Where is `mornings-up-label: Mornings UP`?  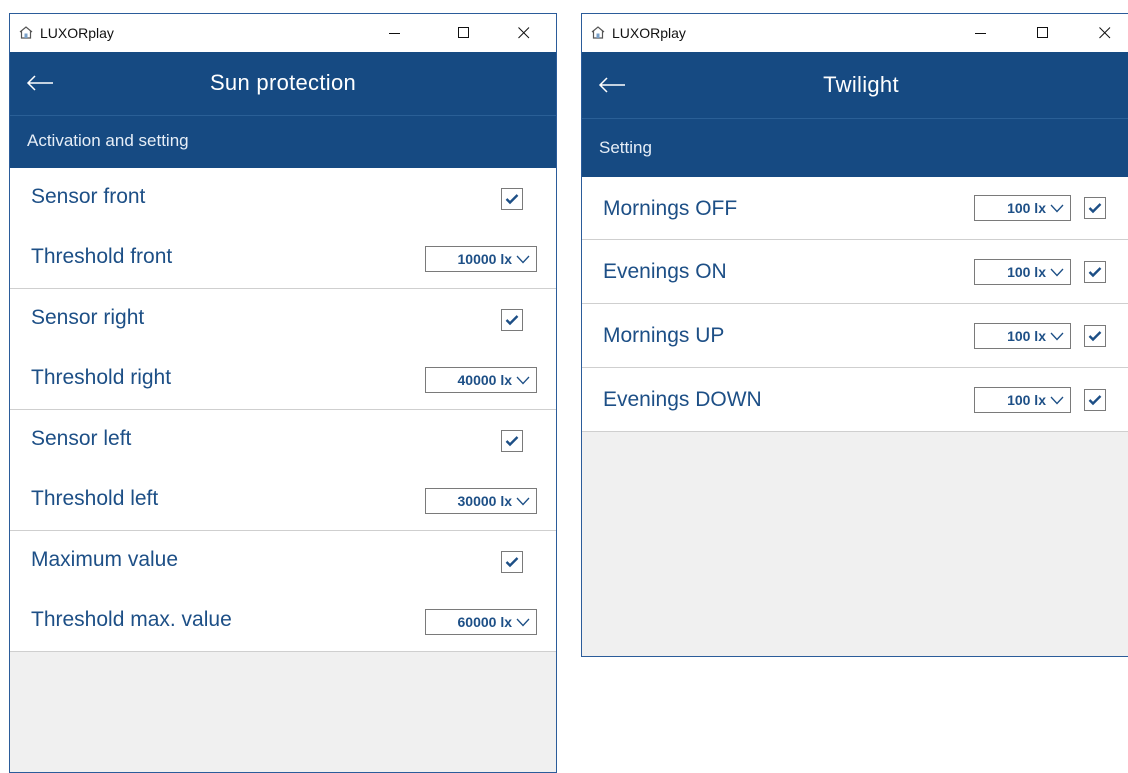
mornings-up-label: Mornings UP is located at coordinates (664, 335).